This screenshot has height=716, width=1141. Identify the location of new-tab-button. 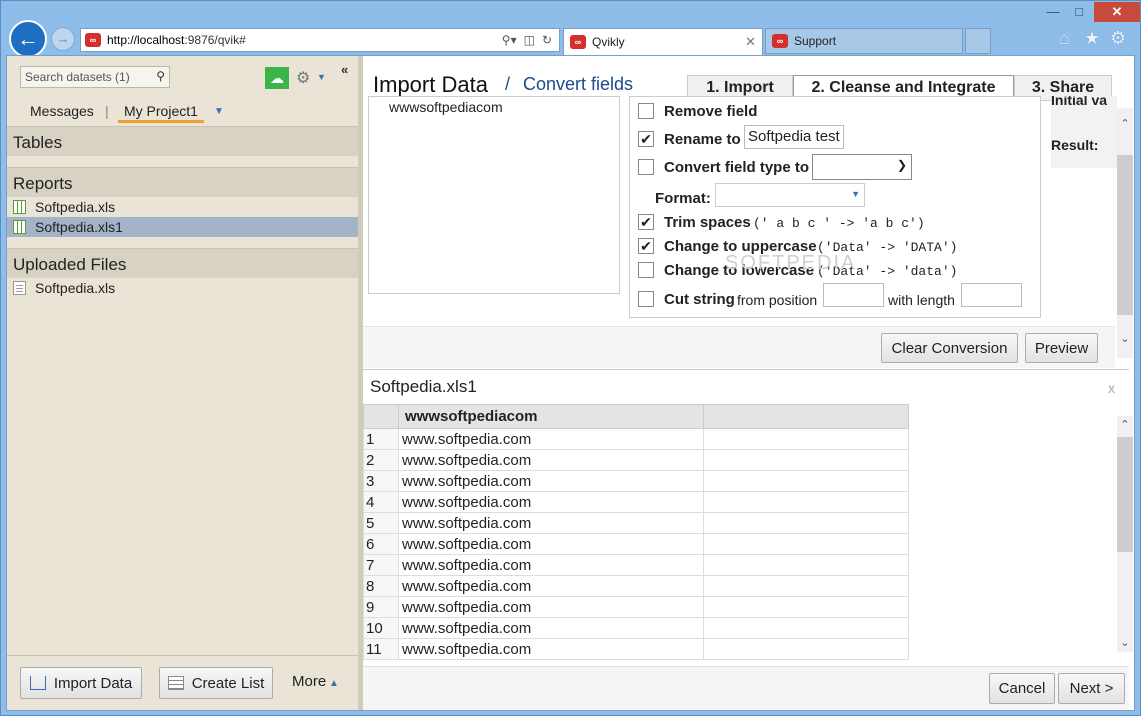
(978, 41).